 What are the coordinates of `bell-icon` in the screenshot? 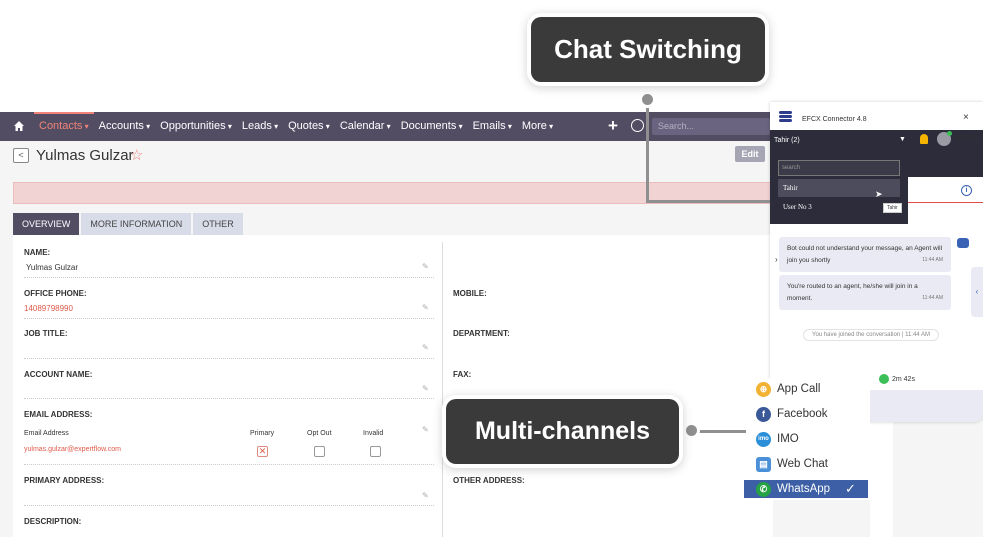 It's located at (924, 139).